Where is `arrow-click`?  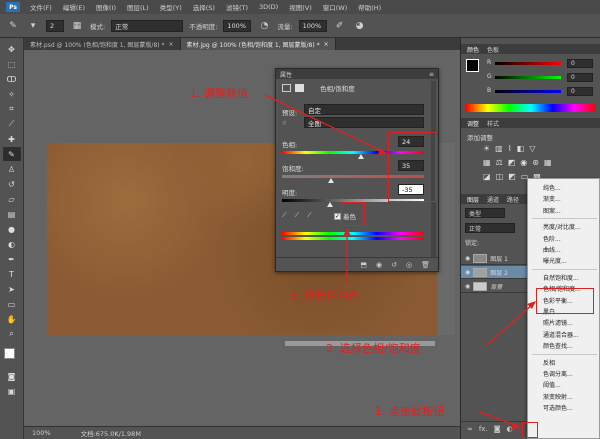 arrow-click is located at coordinates (499, 419).